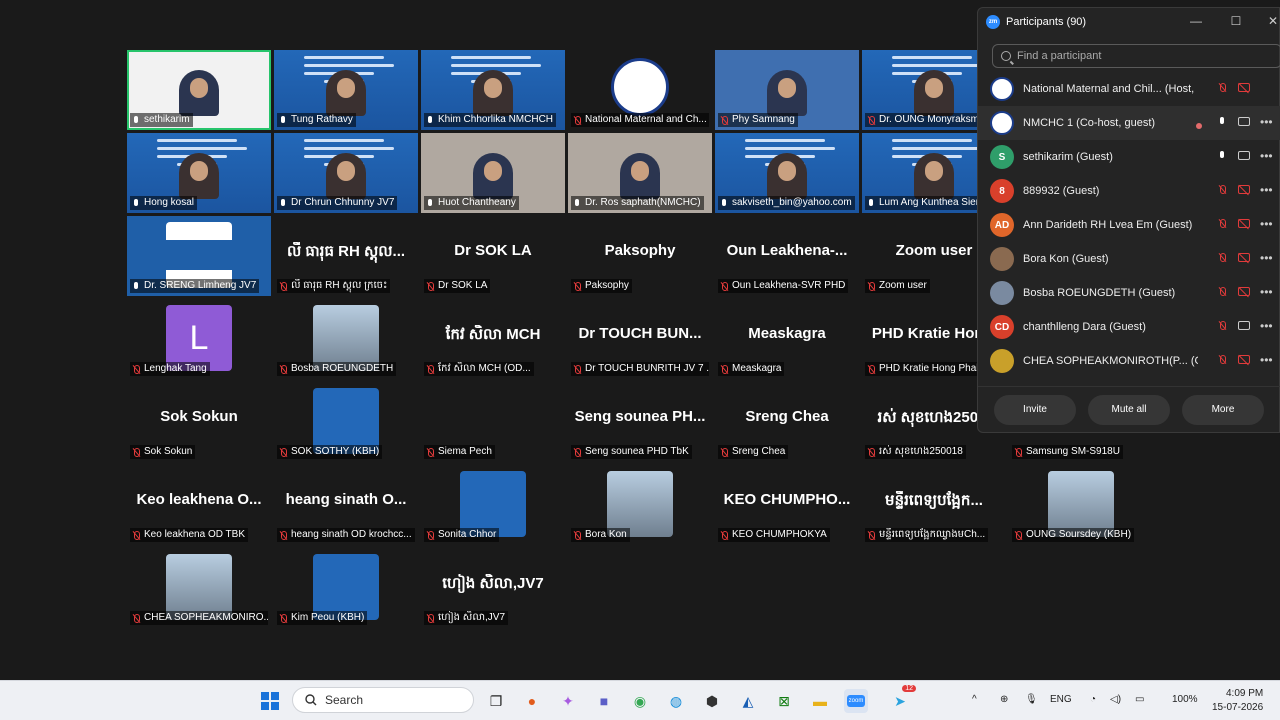  Describe the element at coordinates (1196, 21) in the screenshot. I see `minimize-icon: —` at that location.